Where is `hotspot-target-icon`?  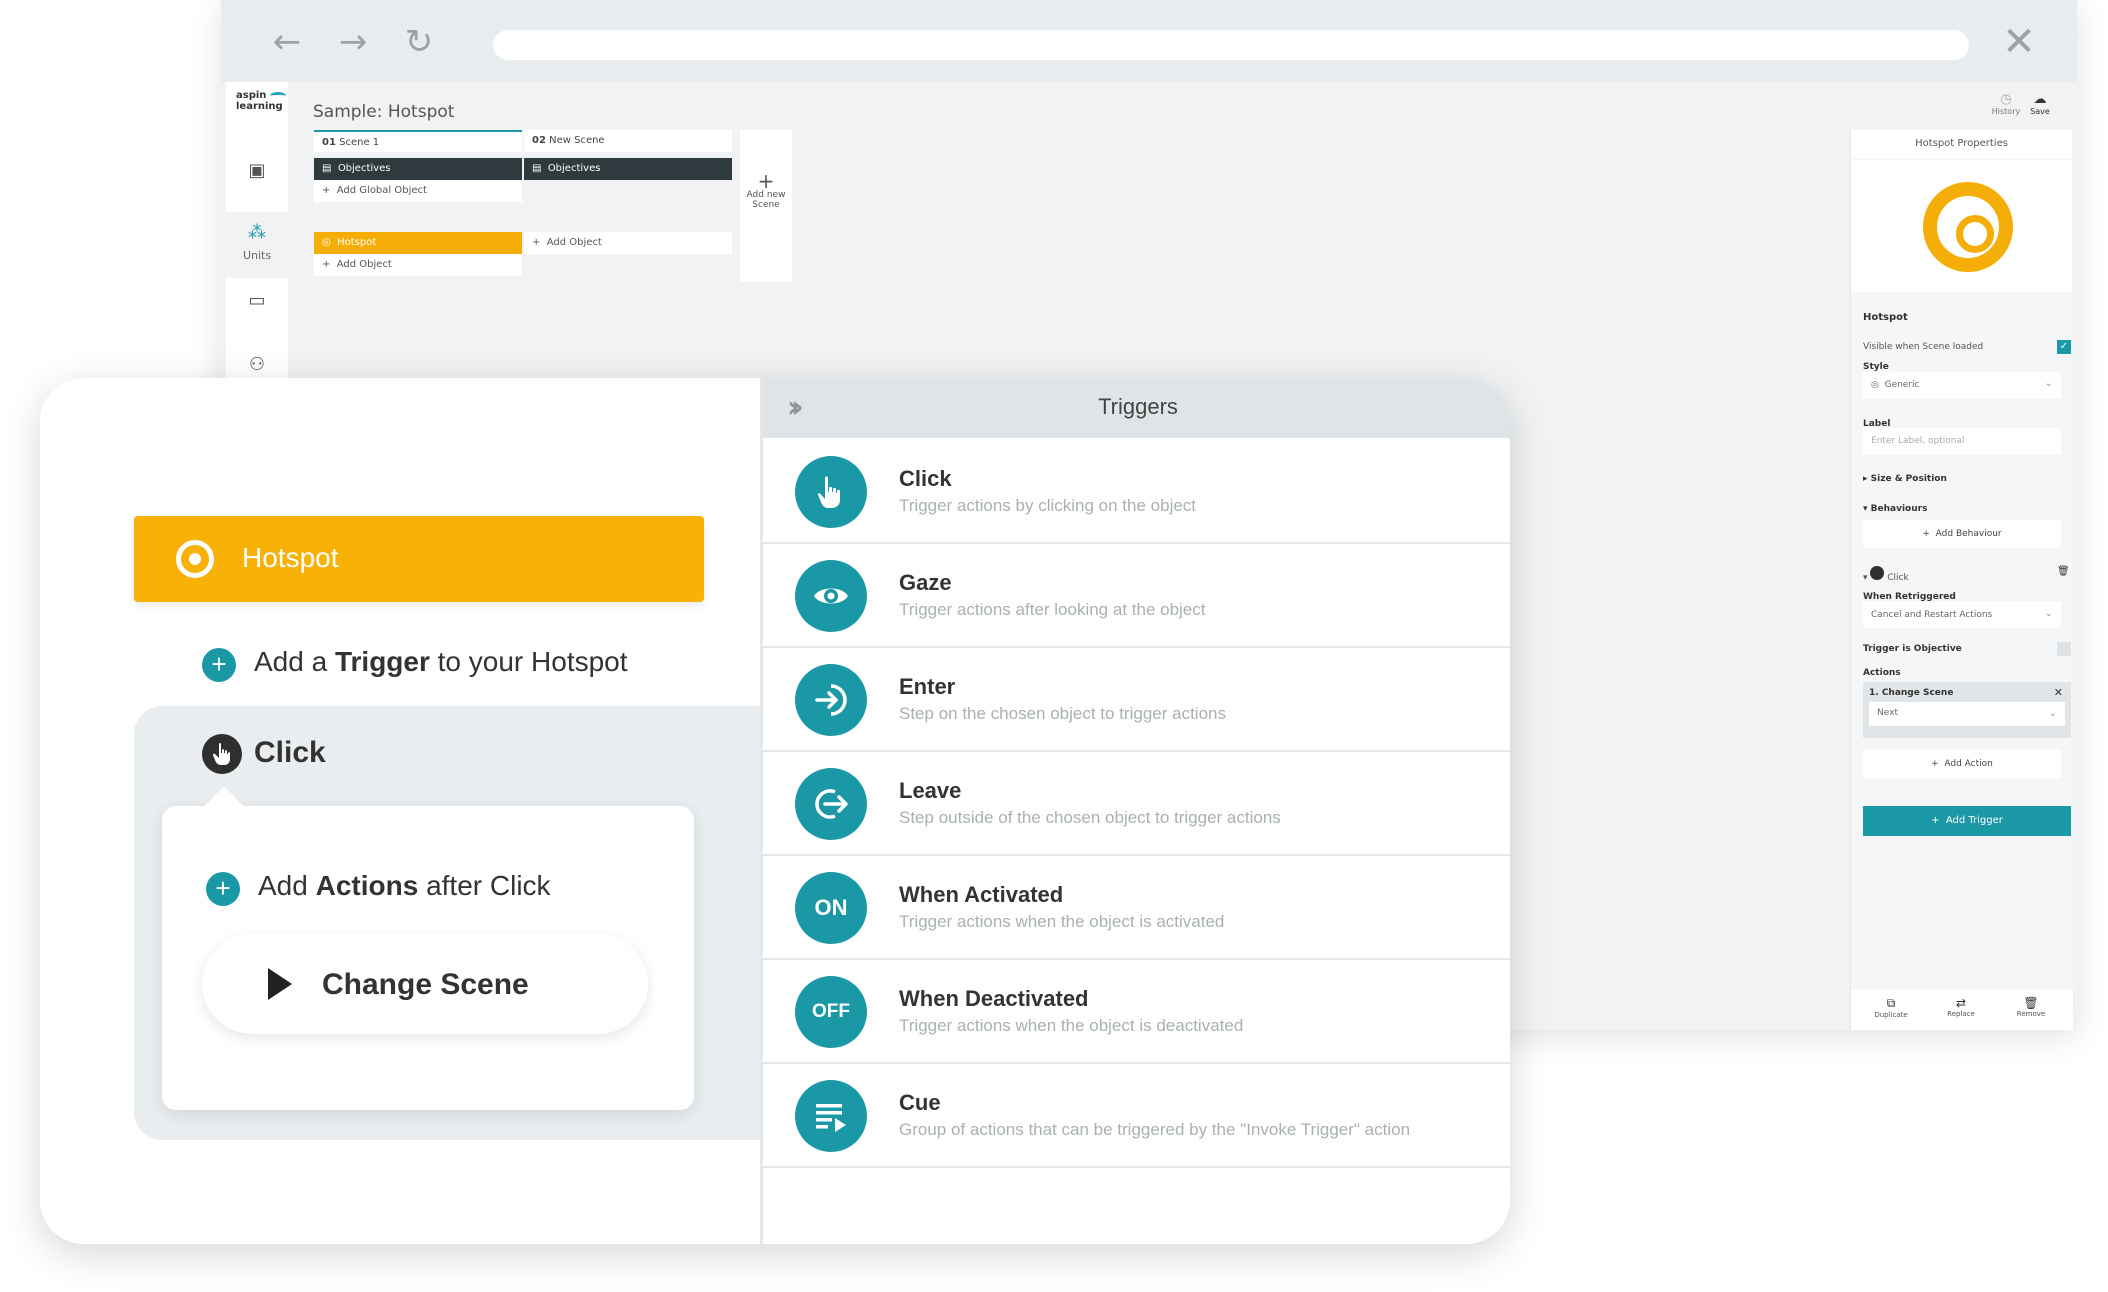 hotspot-target-icon is located at coordinates (1968, 227).